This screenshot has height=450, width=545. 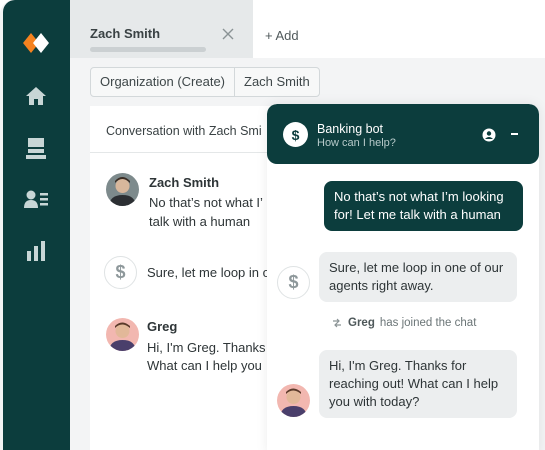 I want to click on user-icon, so click(x=489, y=135).